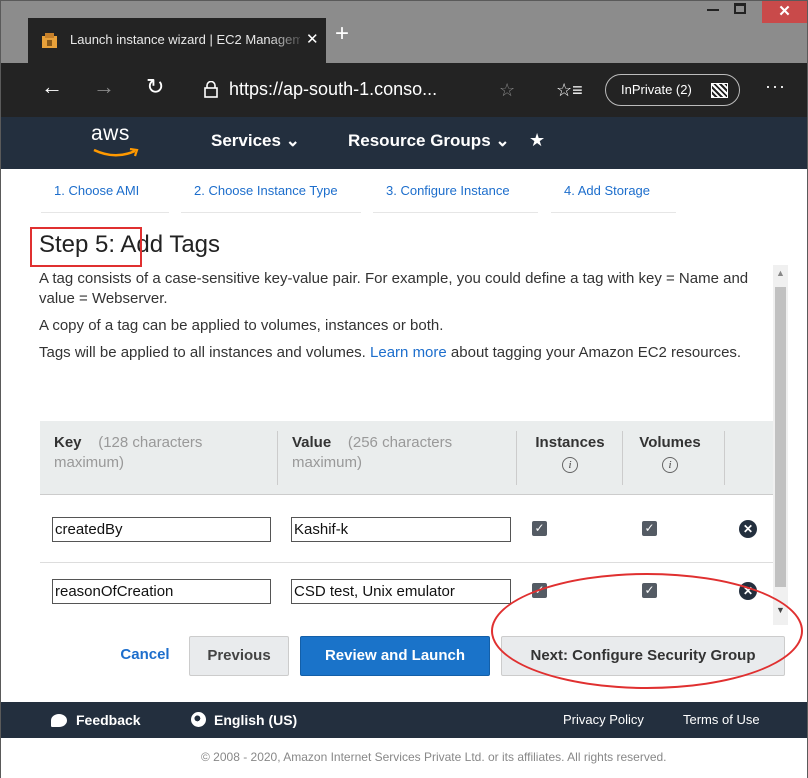  Describe the element at coordinates (198, 719) in the screenshot. I see `globe-icon` at that location.